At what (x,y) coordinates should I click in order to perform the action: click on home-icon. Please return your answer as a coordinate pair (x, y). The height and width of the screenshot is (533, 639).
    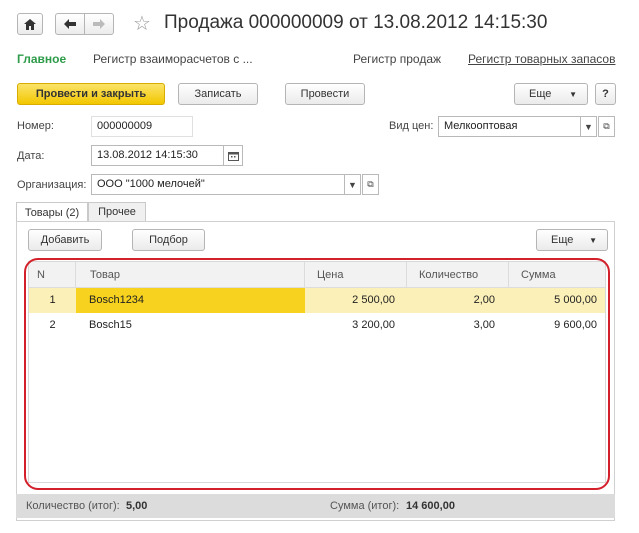
    Looking at the image, I should click on (30, 24).